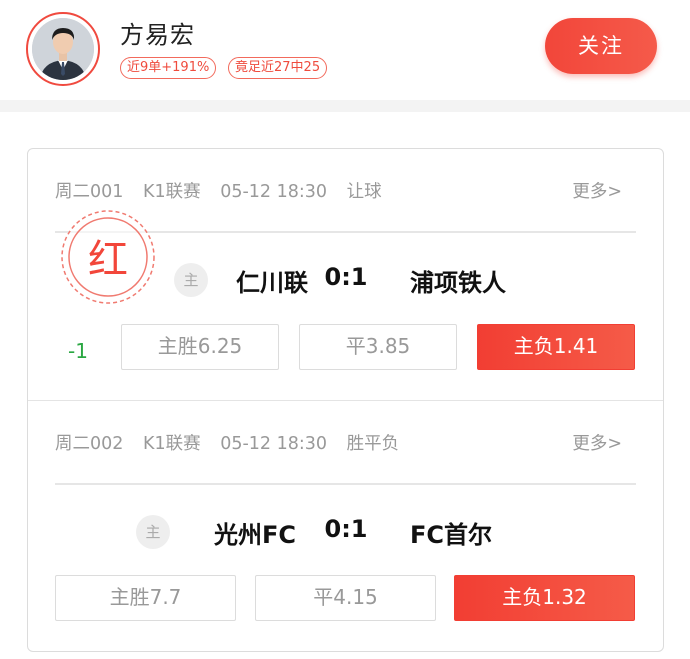  I want to click on expert-name: 方易宏, so click(157, 35).